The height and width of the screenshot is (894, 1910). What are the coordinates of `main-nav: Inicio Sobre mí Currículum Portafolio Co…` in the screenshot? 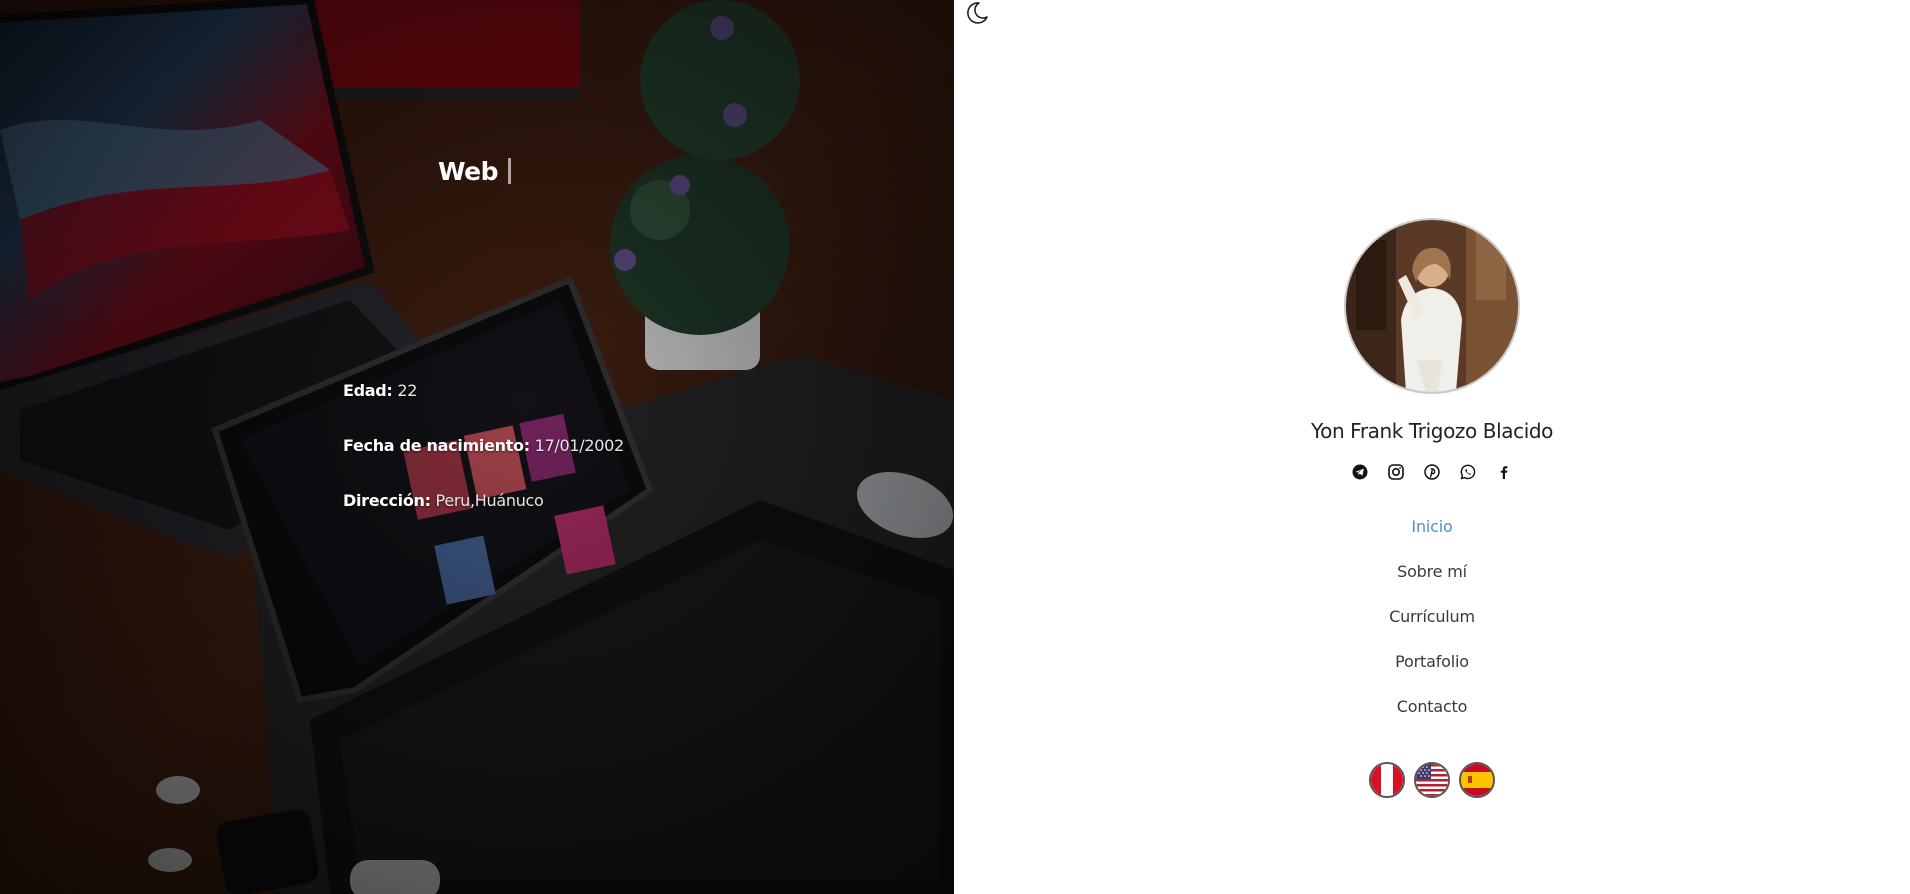 It's located at (1432, 629).